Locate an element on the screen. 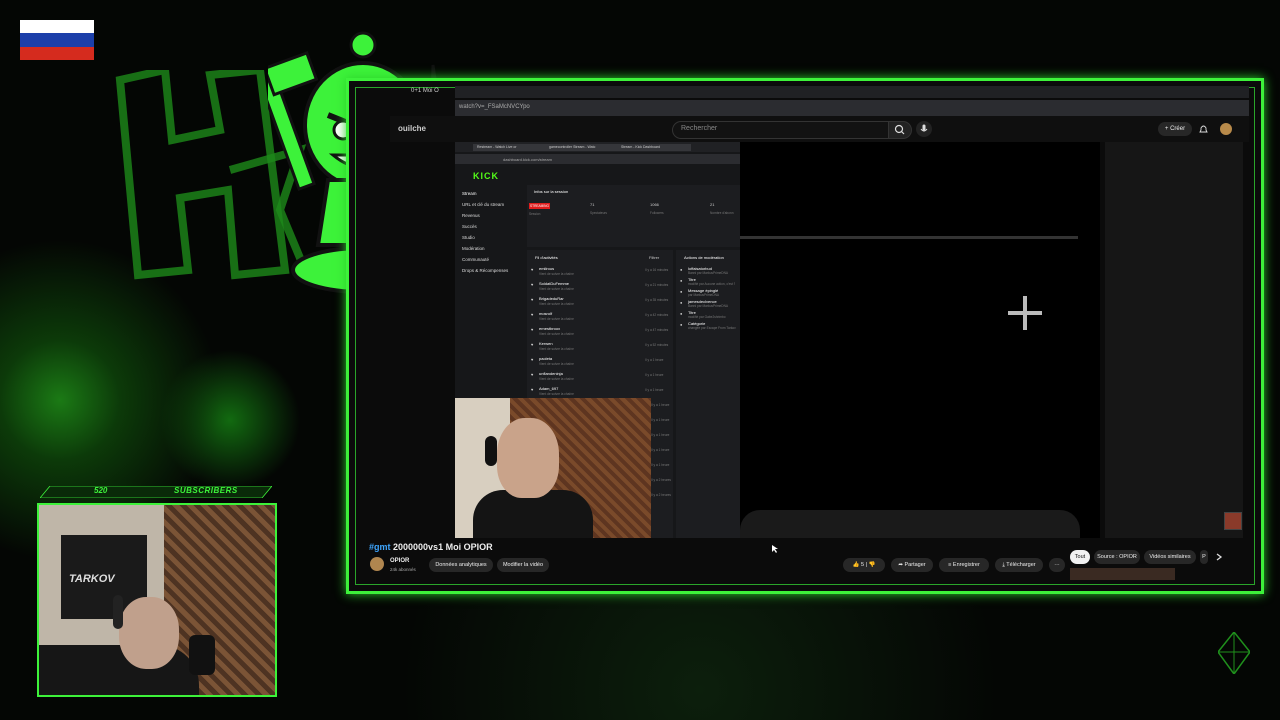 This screenshot has width=1280, height=720. download-button: ⤓ Télécharger is located at coordinates (1019, 565).